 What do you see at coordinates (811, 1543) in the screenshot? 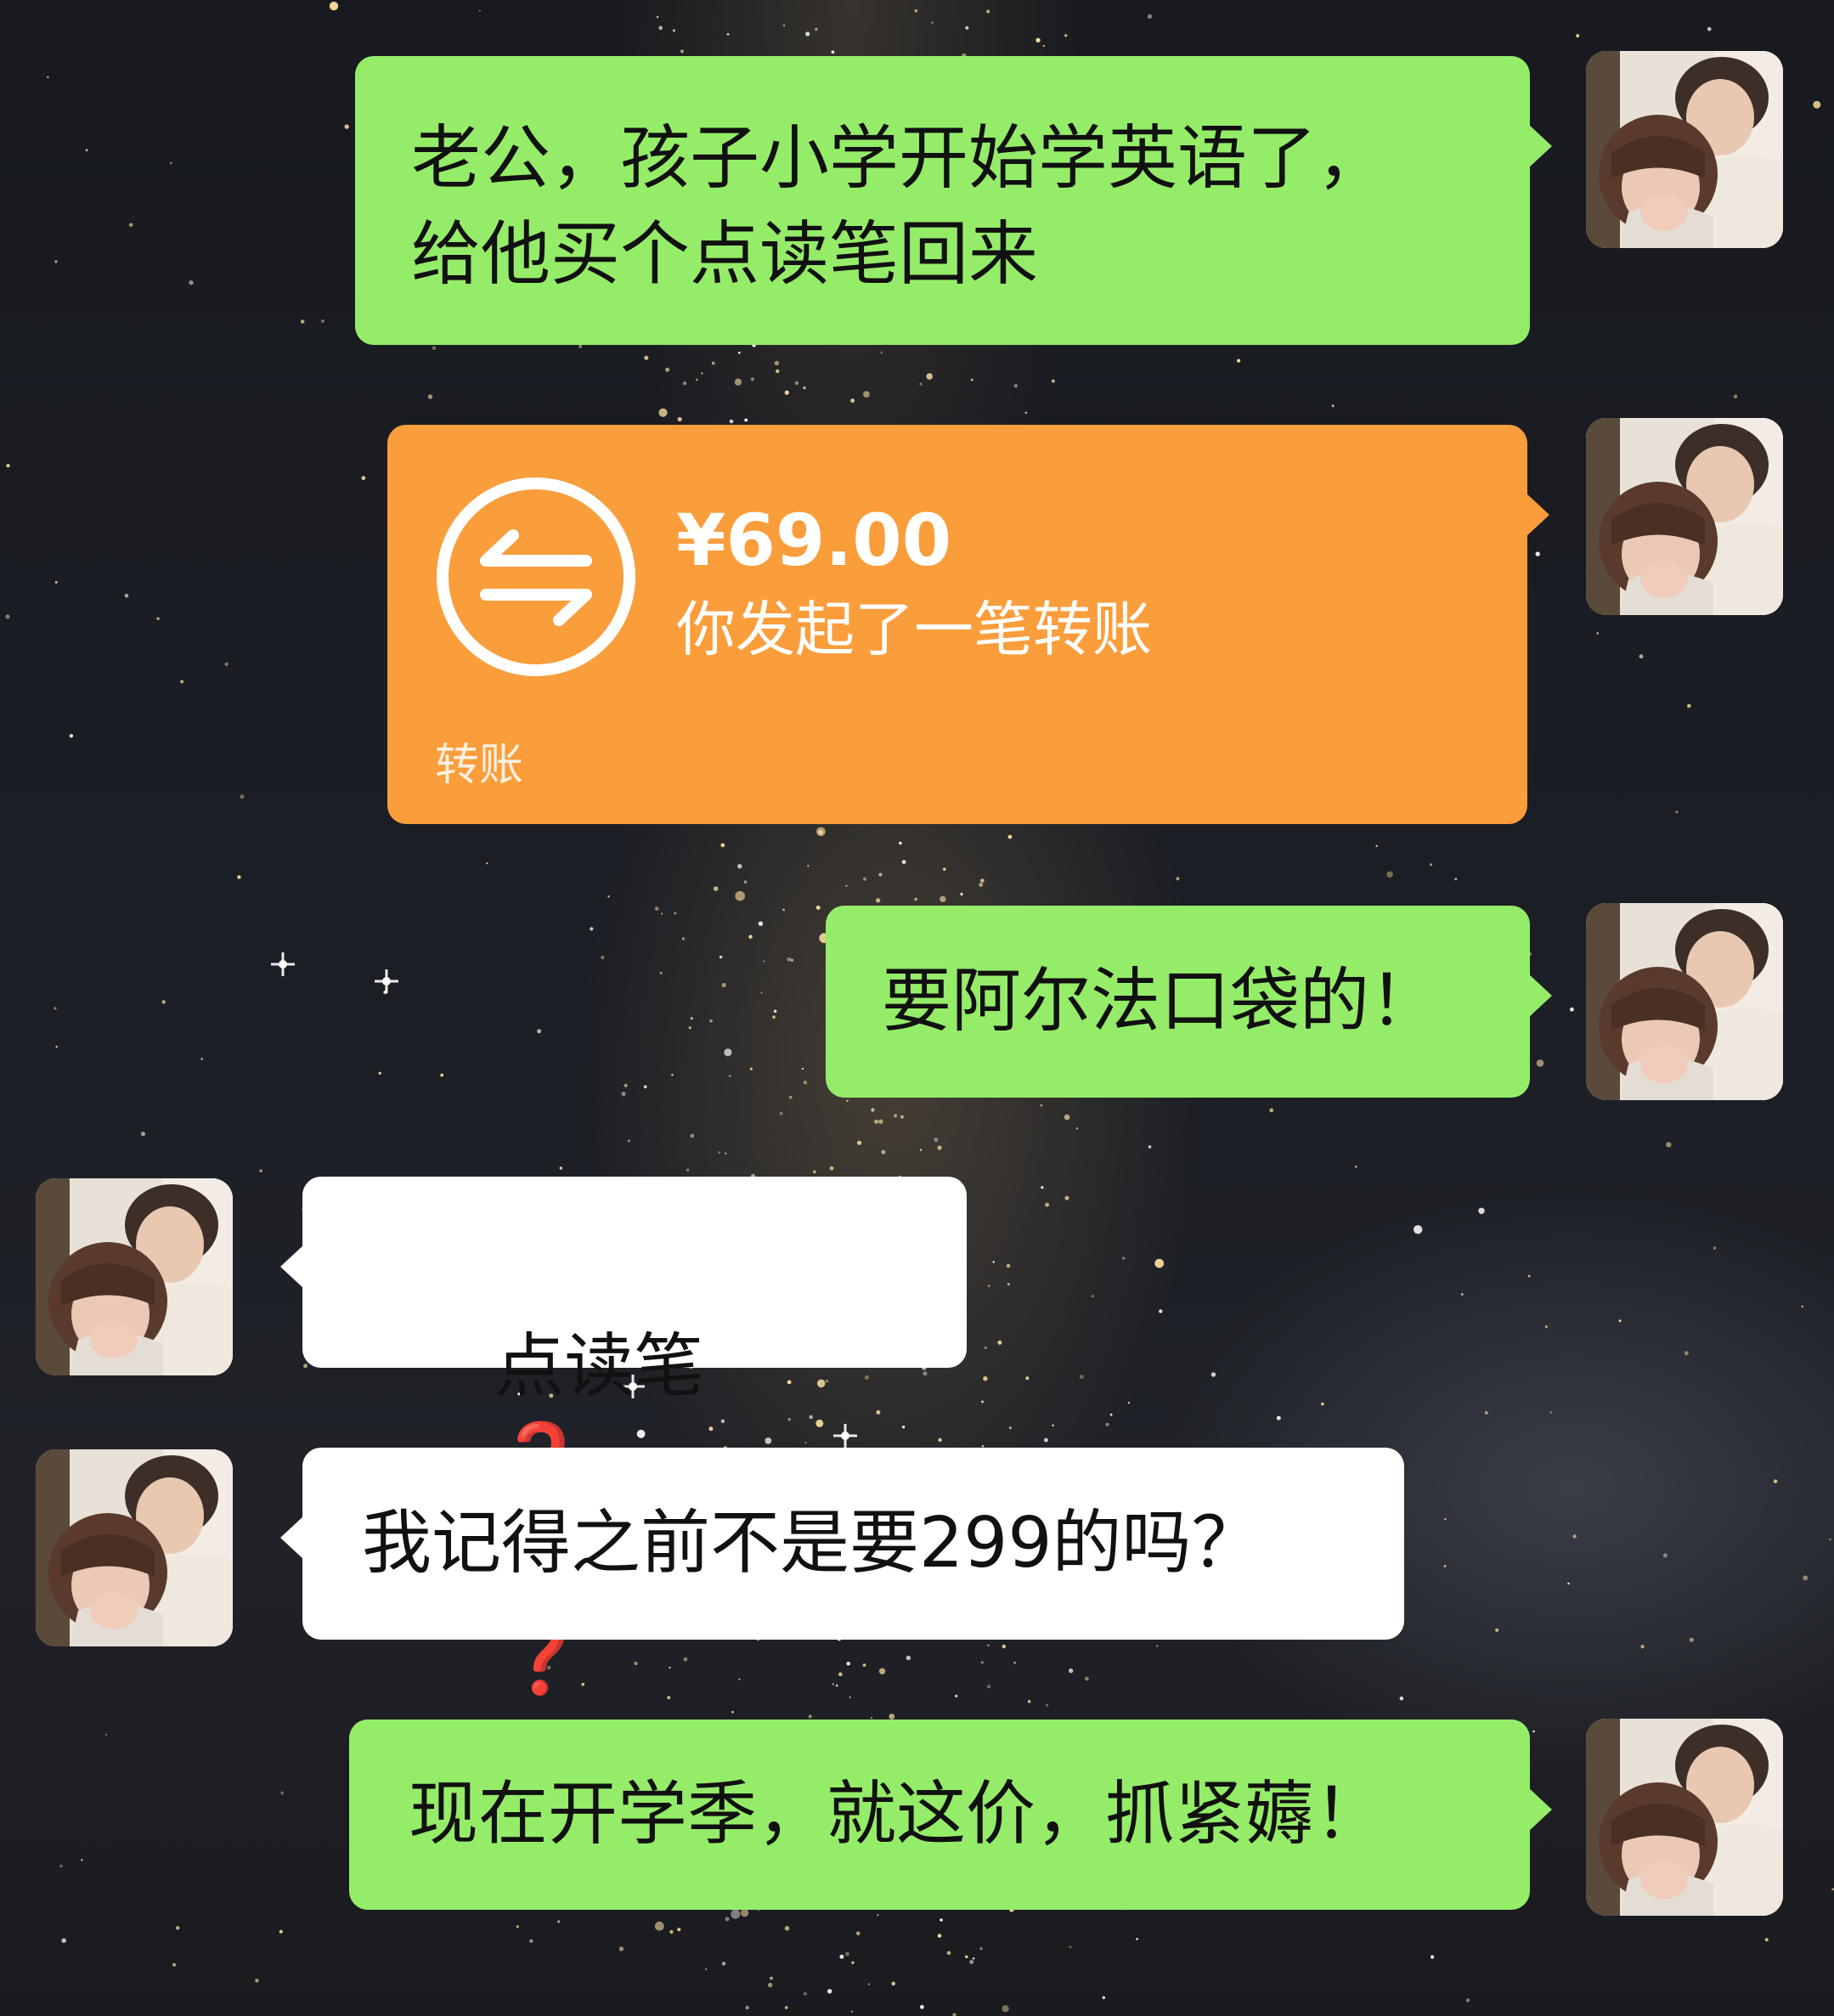
I see `message-text: 我记得之前不是要299的吗？` at bounding box center [811, 1543].